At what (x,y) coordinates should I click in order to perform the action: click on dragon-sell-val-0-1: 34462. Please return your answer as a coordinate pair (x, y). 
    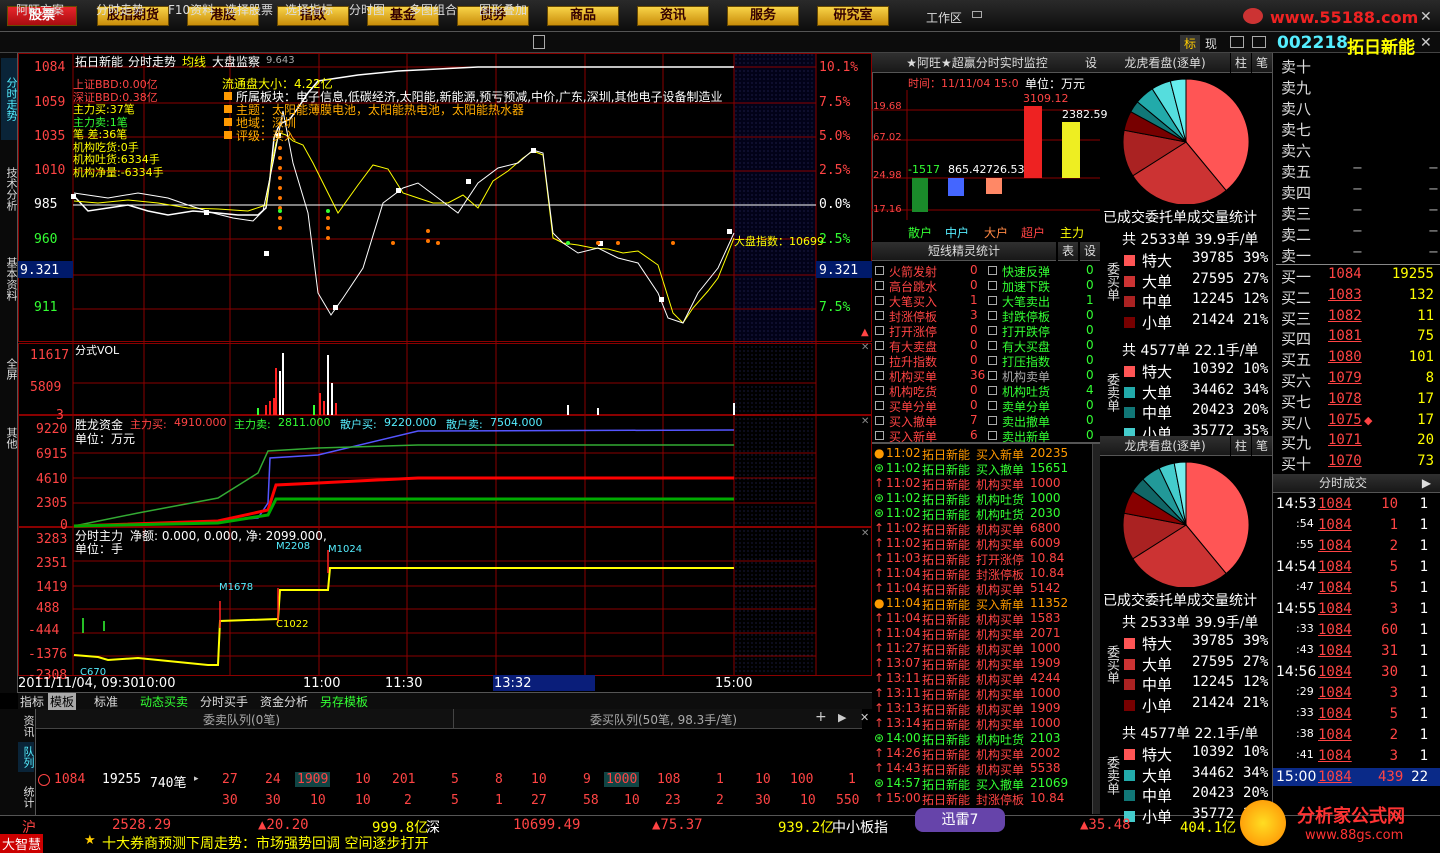
    Looking at the image, I should click on (1213, 389).